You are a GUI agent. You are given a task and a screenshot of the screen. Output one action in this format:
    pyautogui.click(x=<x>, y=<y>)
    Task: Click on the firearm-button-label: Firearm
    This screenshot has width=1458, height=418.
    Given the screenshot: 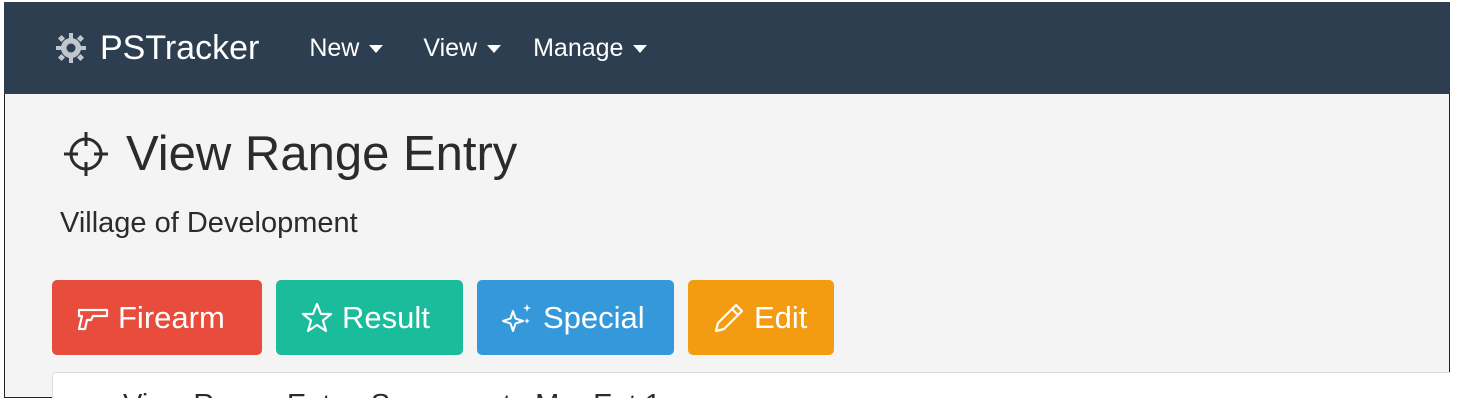 What is the action you would take?
    pyautogui.click(x=171, y=317)
    